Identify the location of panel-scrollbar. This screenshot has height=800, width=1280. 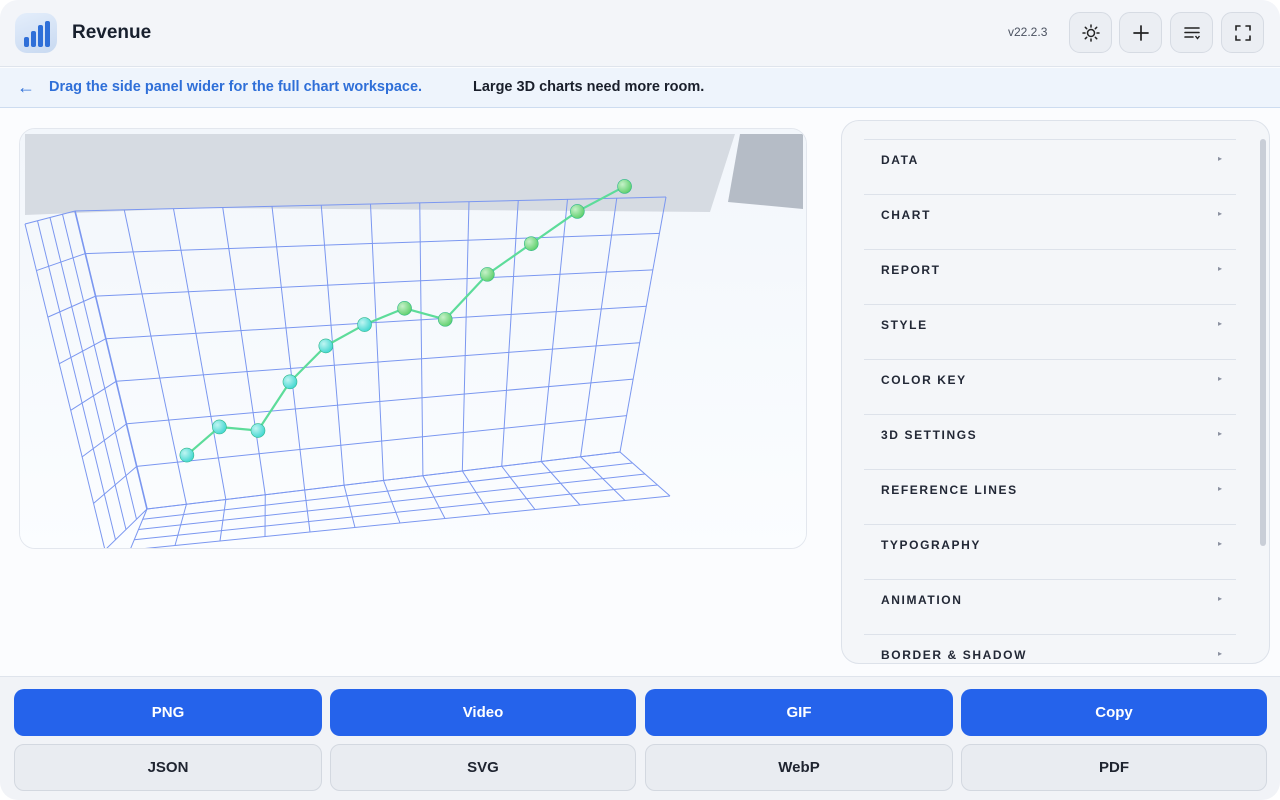
(1263, 342).